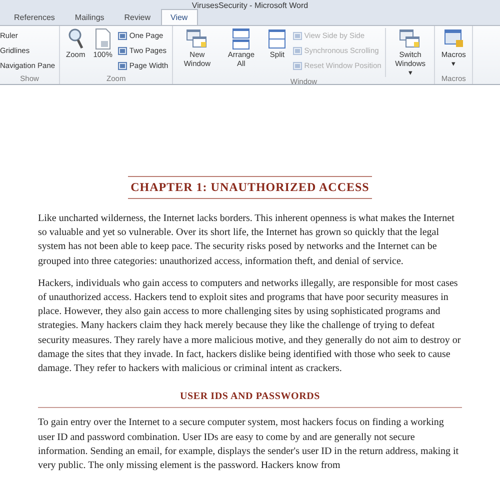  What do you see at coordinates (241, 39) in the screenshot?
I see `arrange-icon` at bounding box center [241, 39].